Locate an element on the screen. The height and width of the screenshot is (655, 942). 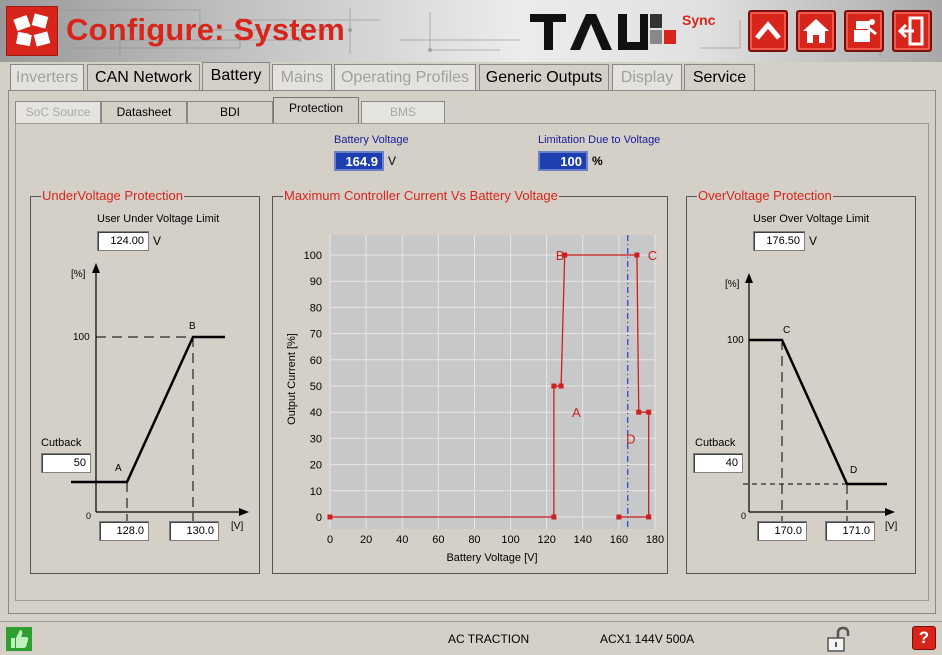
subtab-soc-source: SoC Source is located at coordinates (58, 112).